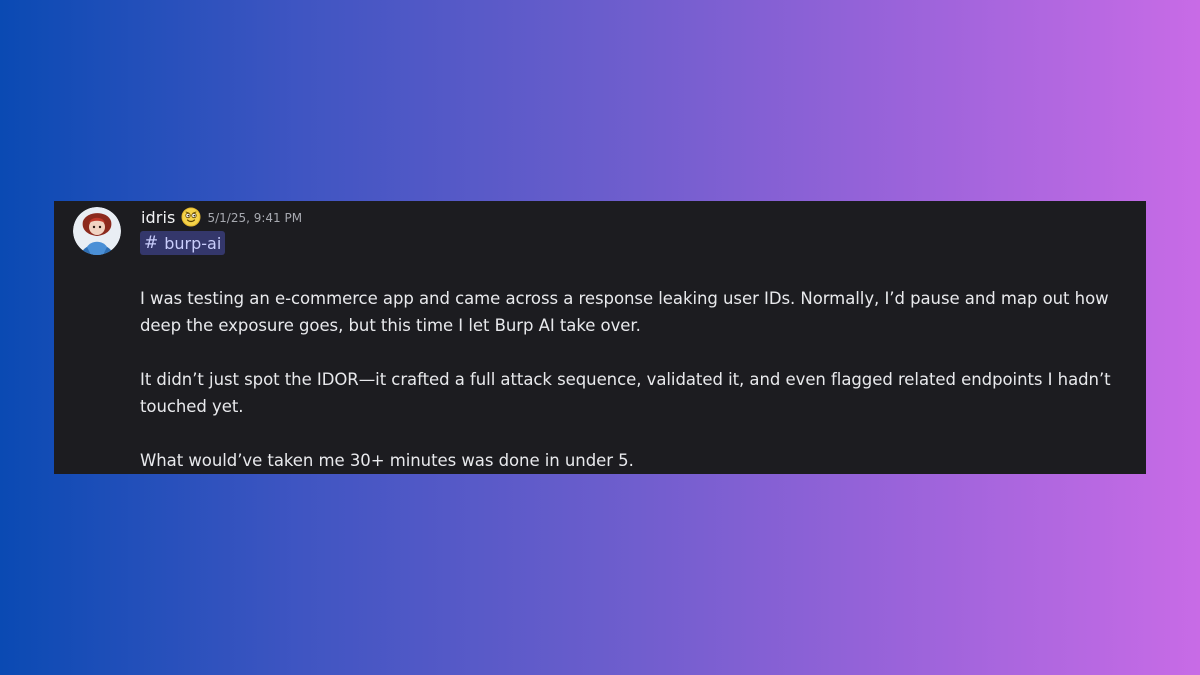 This screenshot has height=675, width=1200. What do you see at coordinates (191, 217) in the screenshot?
I see `emoji-badge-icon` at bounding box center [191, 217].